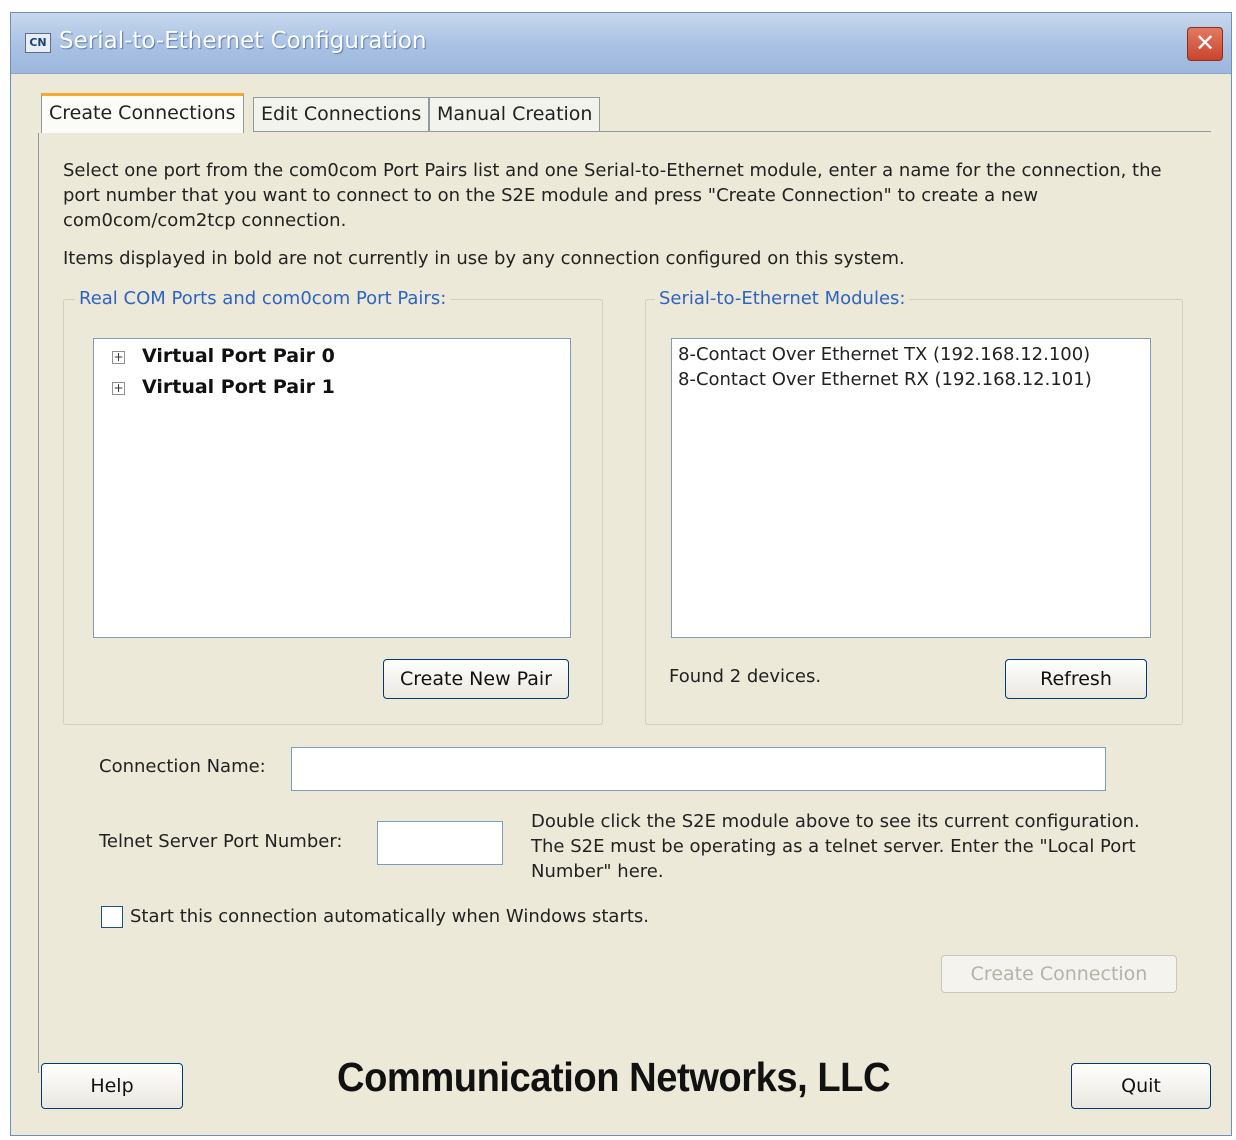  I want to click on button-label: Create New Pair, so click(476, 679).